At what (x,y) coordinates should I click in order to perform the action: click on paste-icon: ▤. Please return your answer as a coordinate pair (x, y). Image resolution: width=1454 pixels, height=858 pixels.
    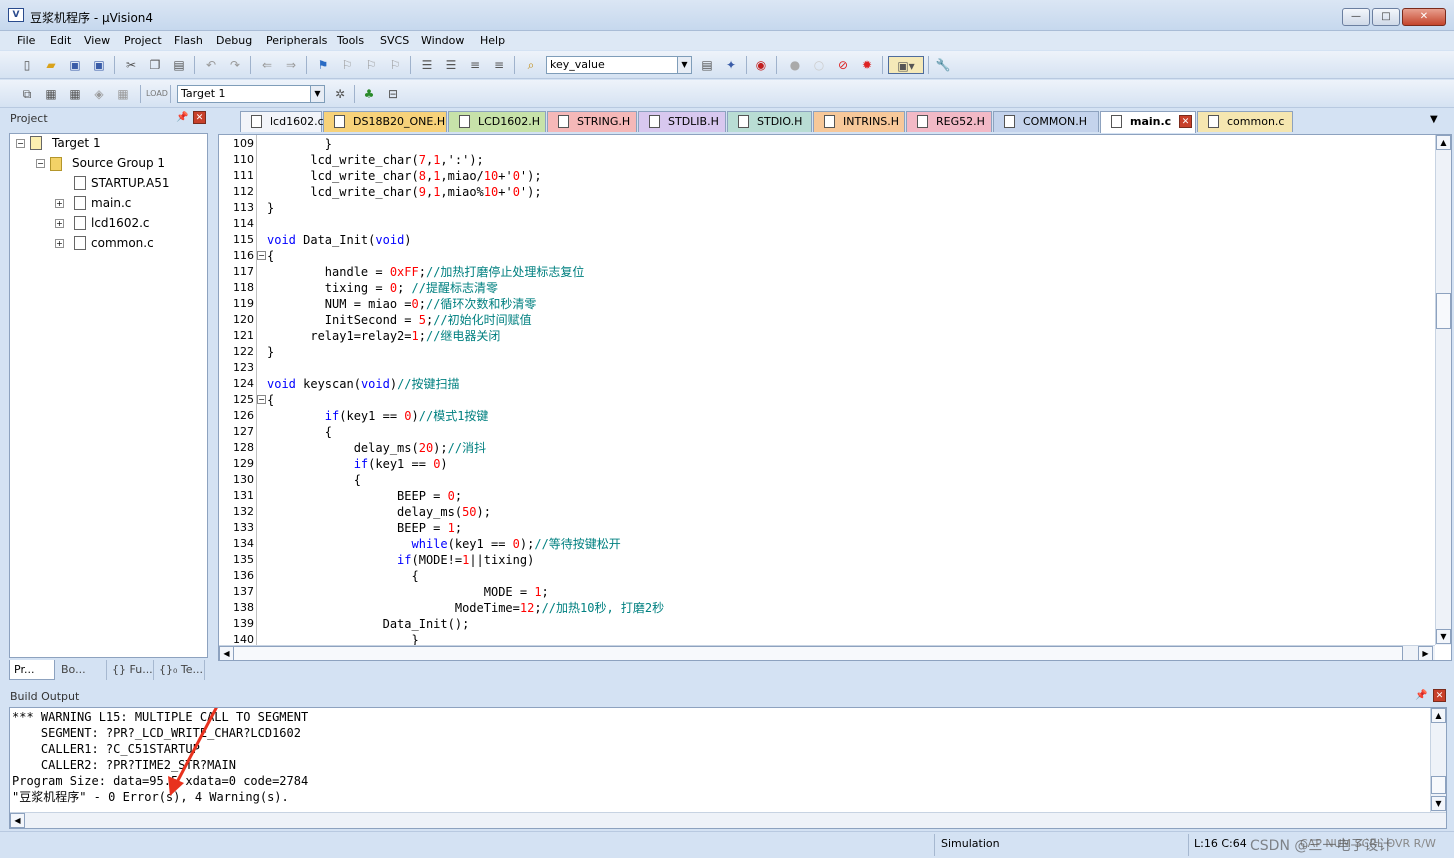
    Looking at the image, I should click on (179, 65).